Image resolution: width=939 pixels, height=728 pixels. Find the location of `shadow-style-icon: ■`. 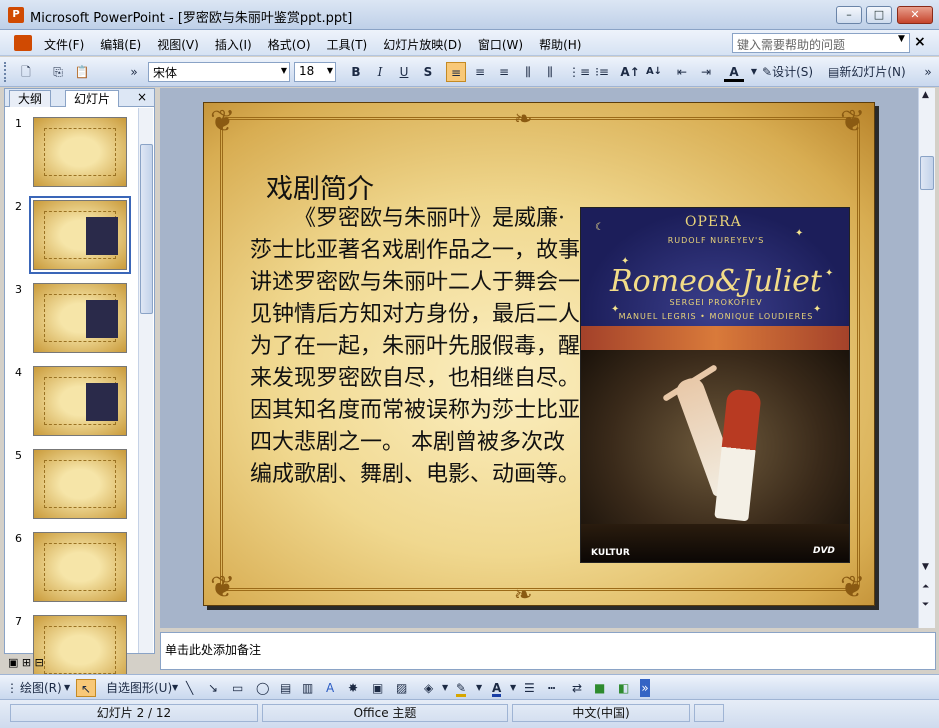

shadow-style-icon: ■ is located at coordinates (599, 688).